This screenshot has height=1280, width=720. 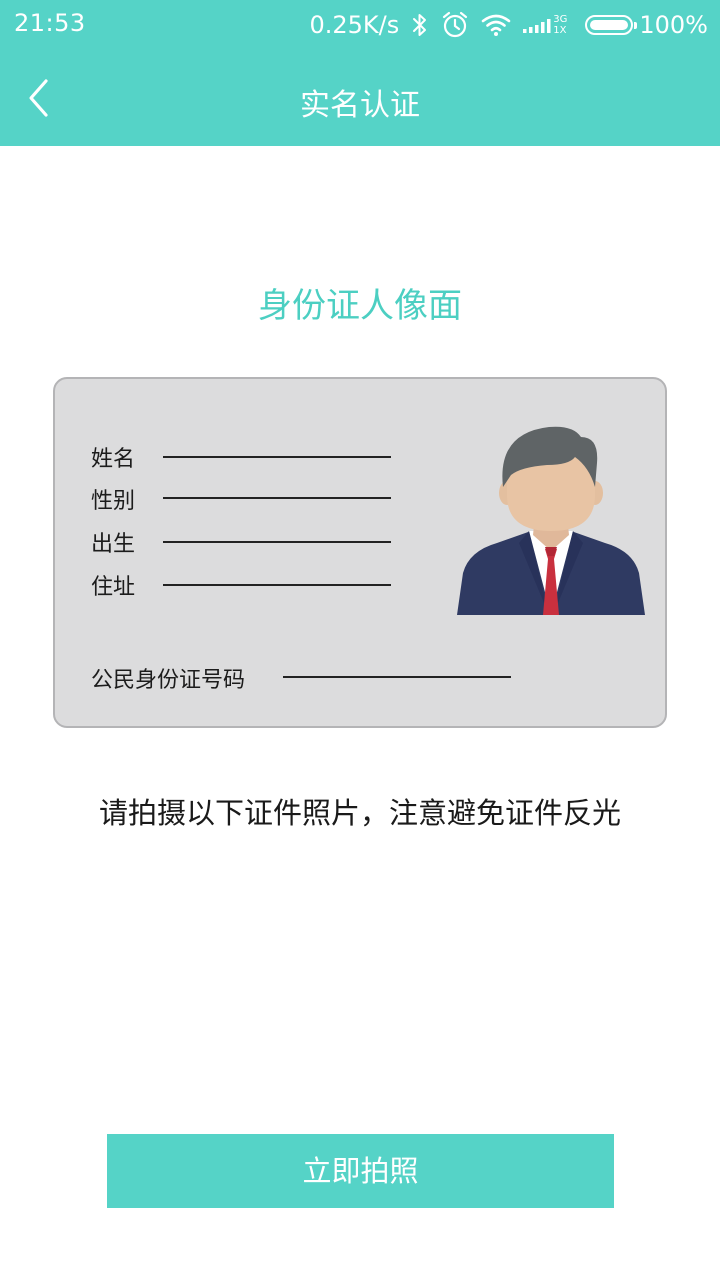 I want to click on field-line-id-number, so click(x=397, y=677).